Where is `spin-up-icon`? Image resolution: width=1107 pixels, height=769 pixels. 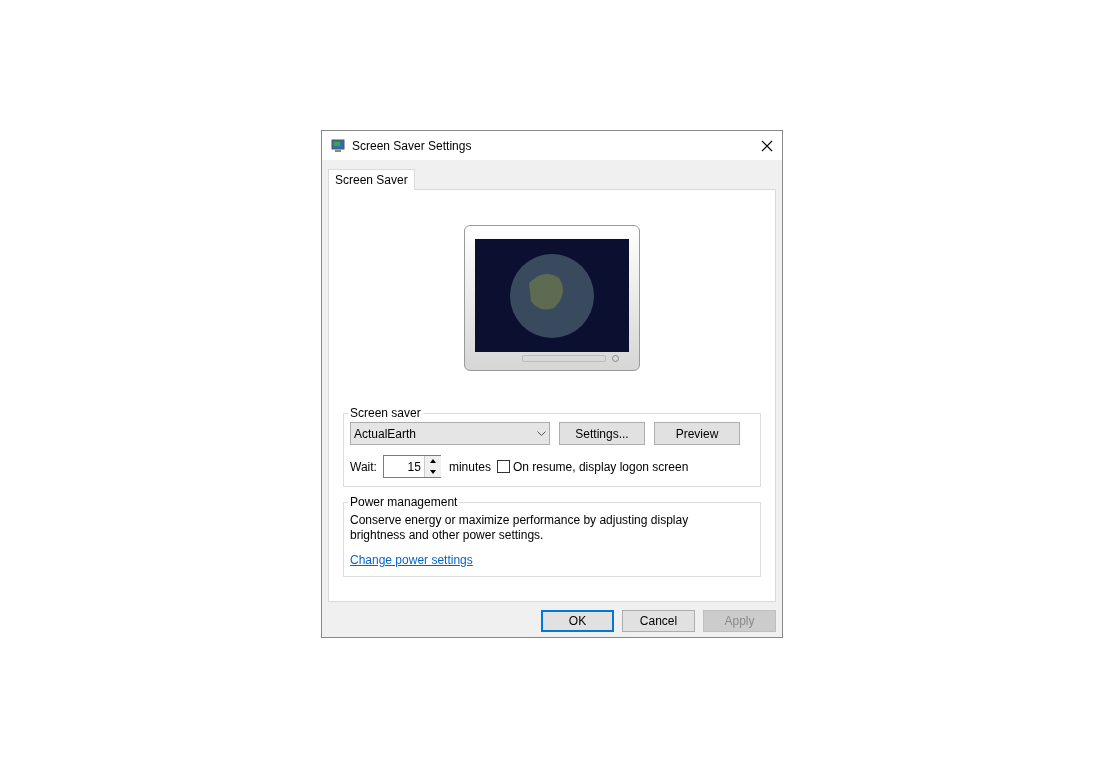 spin-up-icon is located at coordinates (432, 461).